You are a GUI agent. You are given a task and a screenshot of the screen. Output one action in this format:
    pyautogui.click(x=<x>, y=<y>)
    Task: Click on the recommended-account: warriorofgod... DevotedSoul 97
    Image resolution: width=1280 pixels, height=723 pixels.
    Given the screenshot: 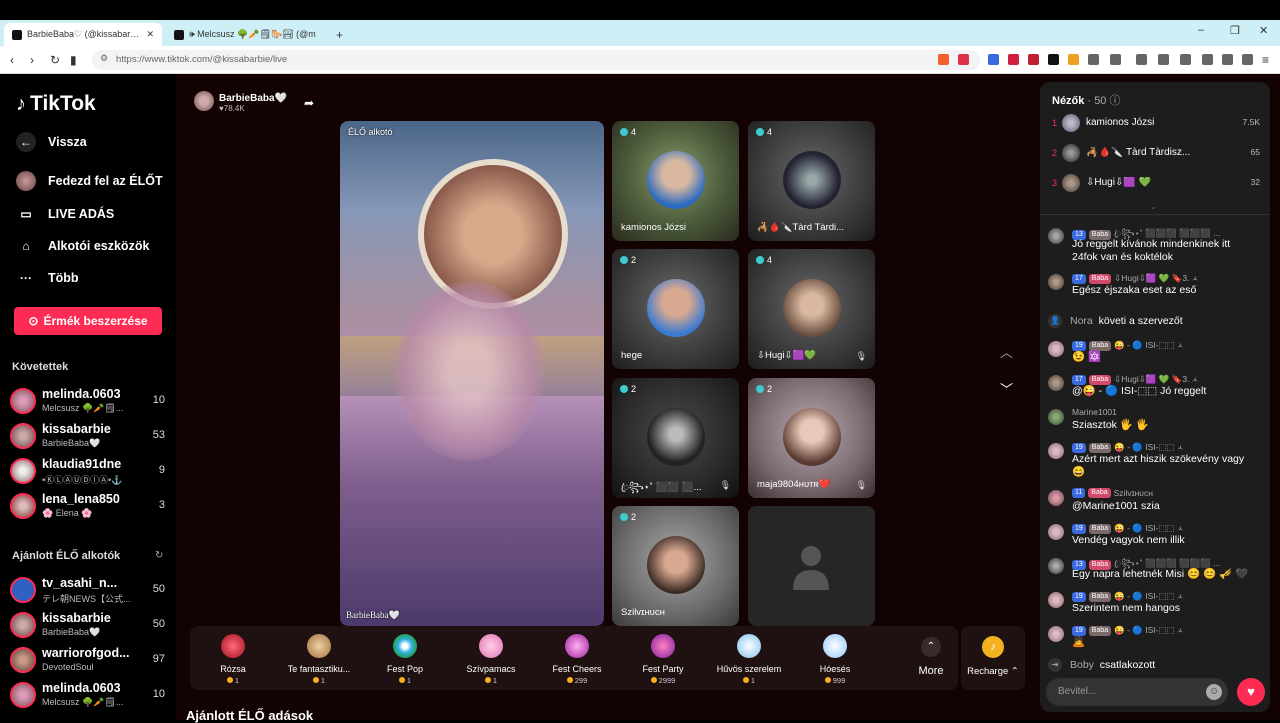 What is the action you would take?
    pyautogui.click(x=90, y=661)
    